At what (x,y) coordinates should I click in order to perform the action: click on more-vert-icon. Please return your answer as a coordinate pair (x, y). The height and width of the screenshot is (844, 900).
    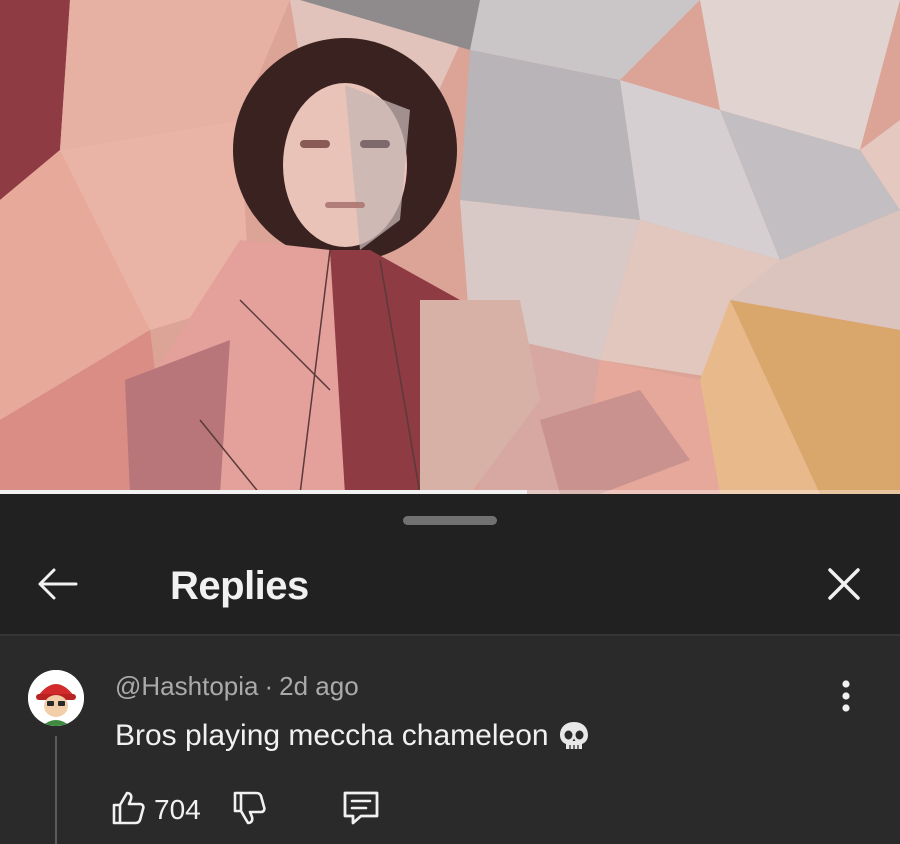
    Looking at the image, I should click on (846, 698).